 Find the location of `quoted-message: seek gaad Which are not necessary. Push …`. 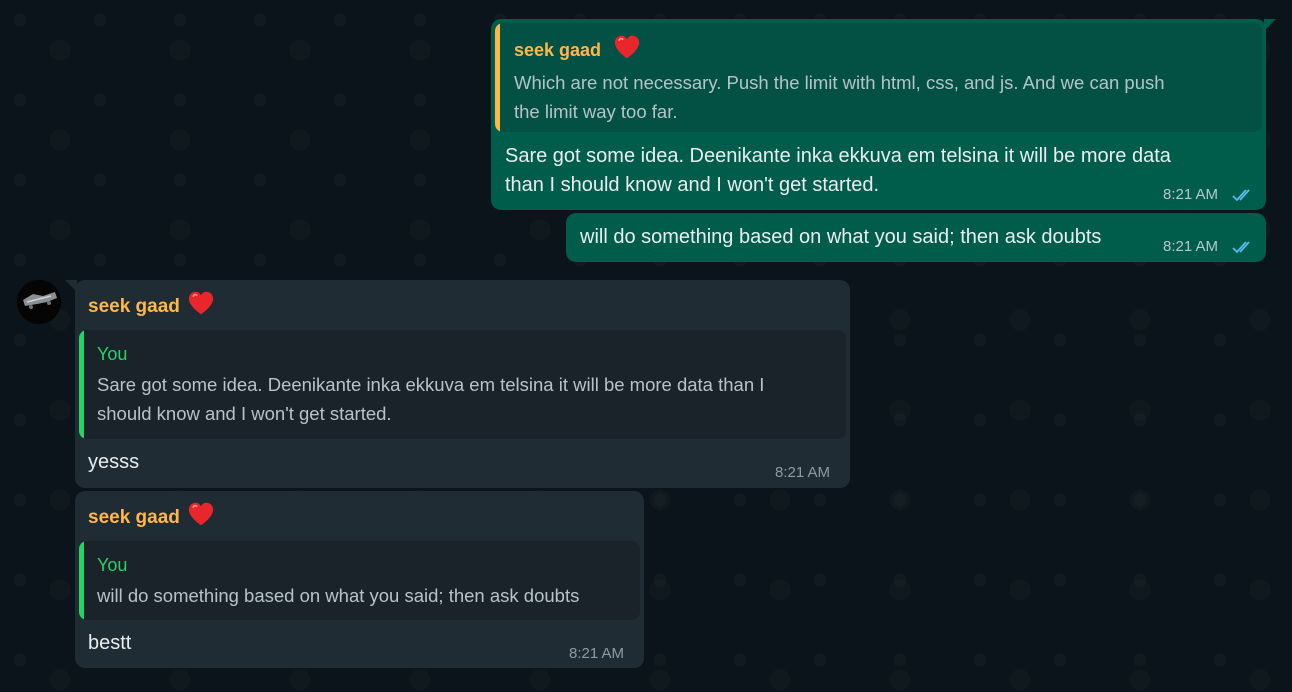

quoted-message: seek gaad Which are not necessary. Push … is located at coordinates (878, 77).